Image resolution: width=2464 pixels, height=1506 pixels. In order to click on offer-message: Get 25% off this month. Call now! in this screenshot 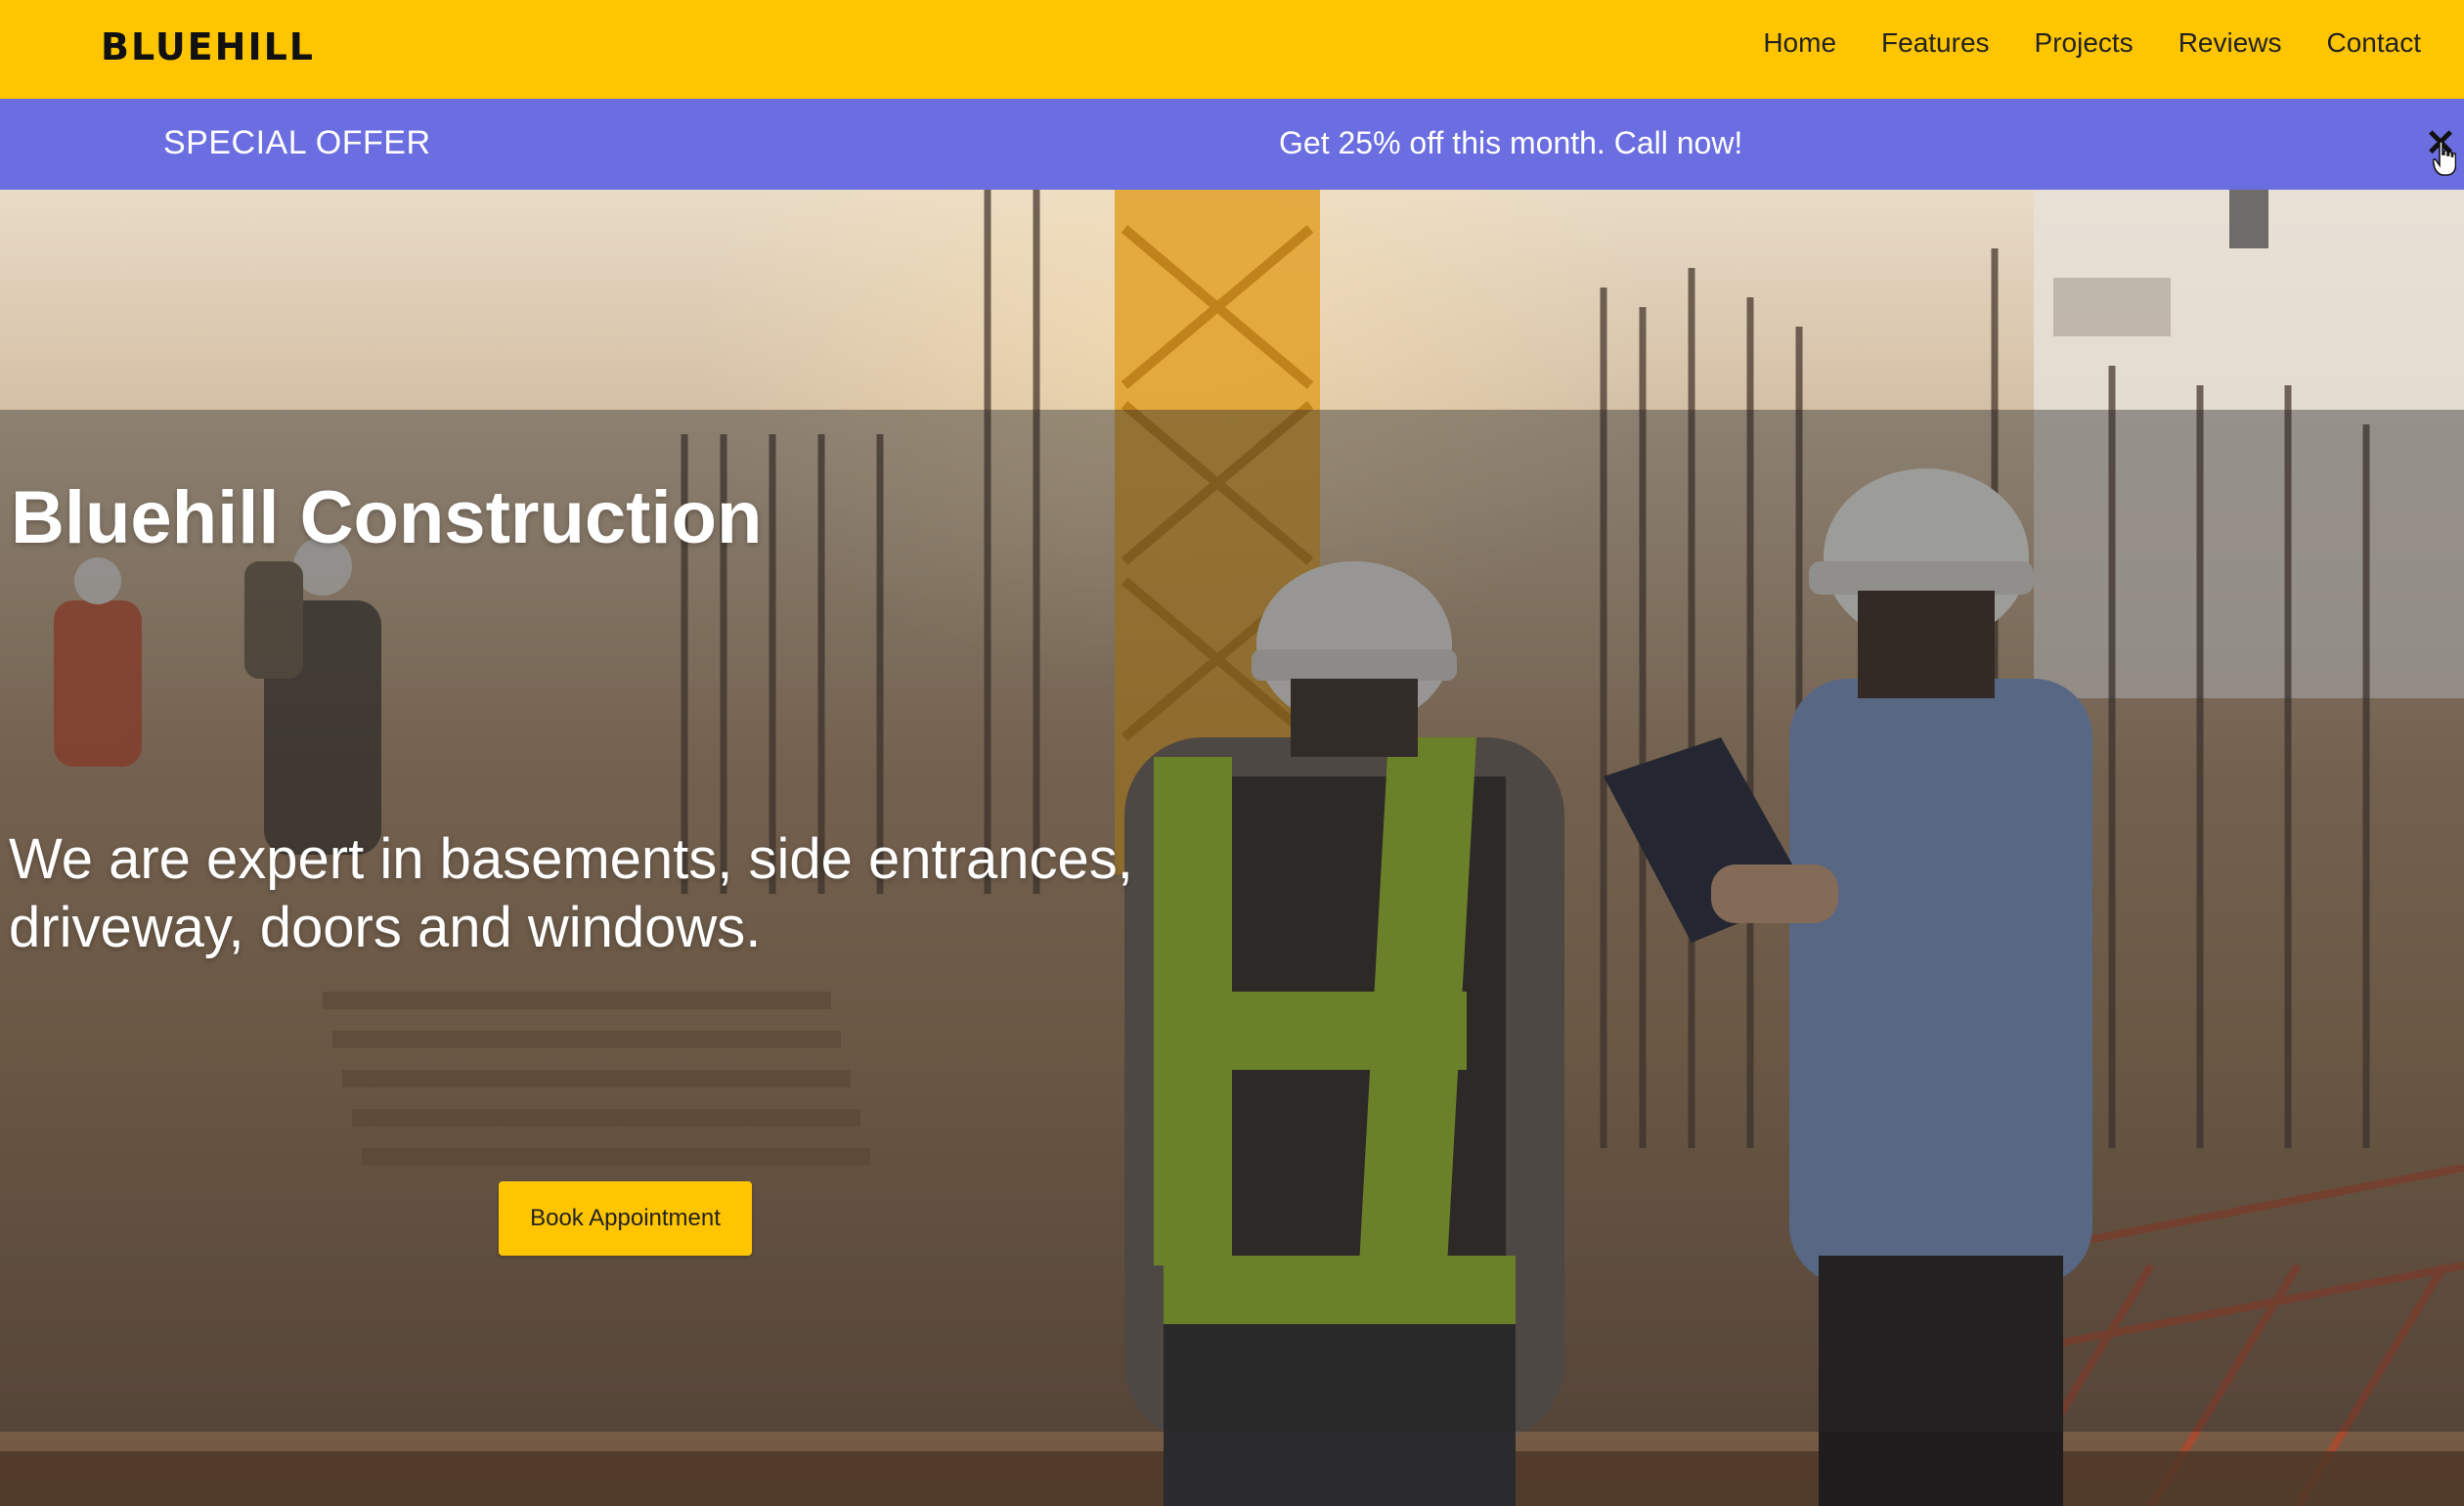, I will do `click(1511, 142)`.